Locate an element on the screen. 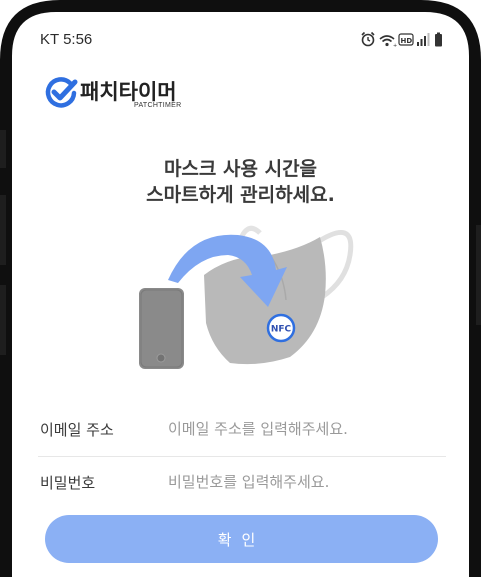  wifi-icon: + is located at coordinates (388, 42).